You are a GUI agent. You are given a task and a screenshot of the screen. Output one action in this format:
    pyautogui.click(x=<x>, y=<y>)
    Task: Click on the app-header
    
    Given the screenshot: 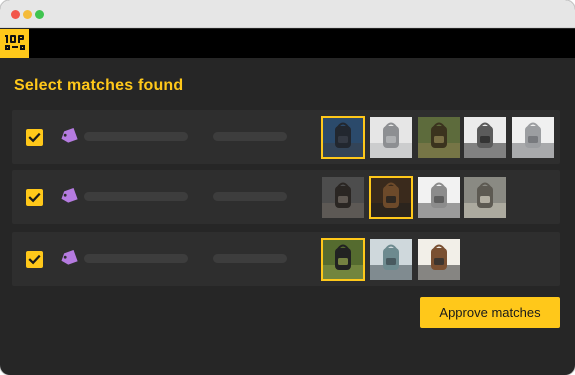 What is the action you would take?
    pyautogui.click(x=287, y=43)
    